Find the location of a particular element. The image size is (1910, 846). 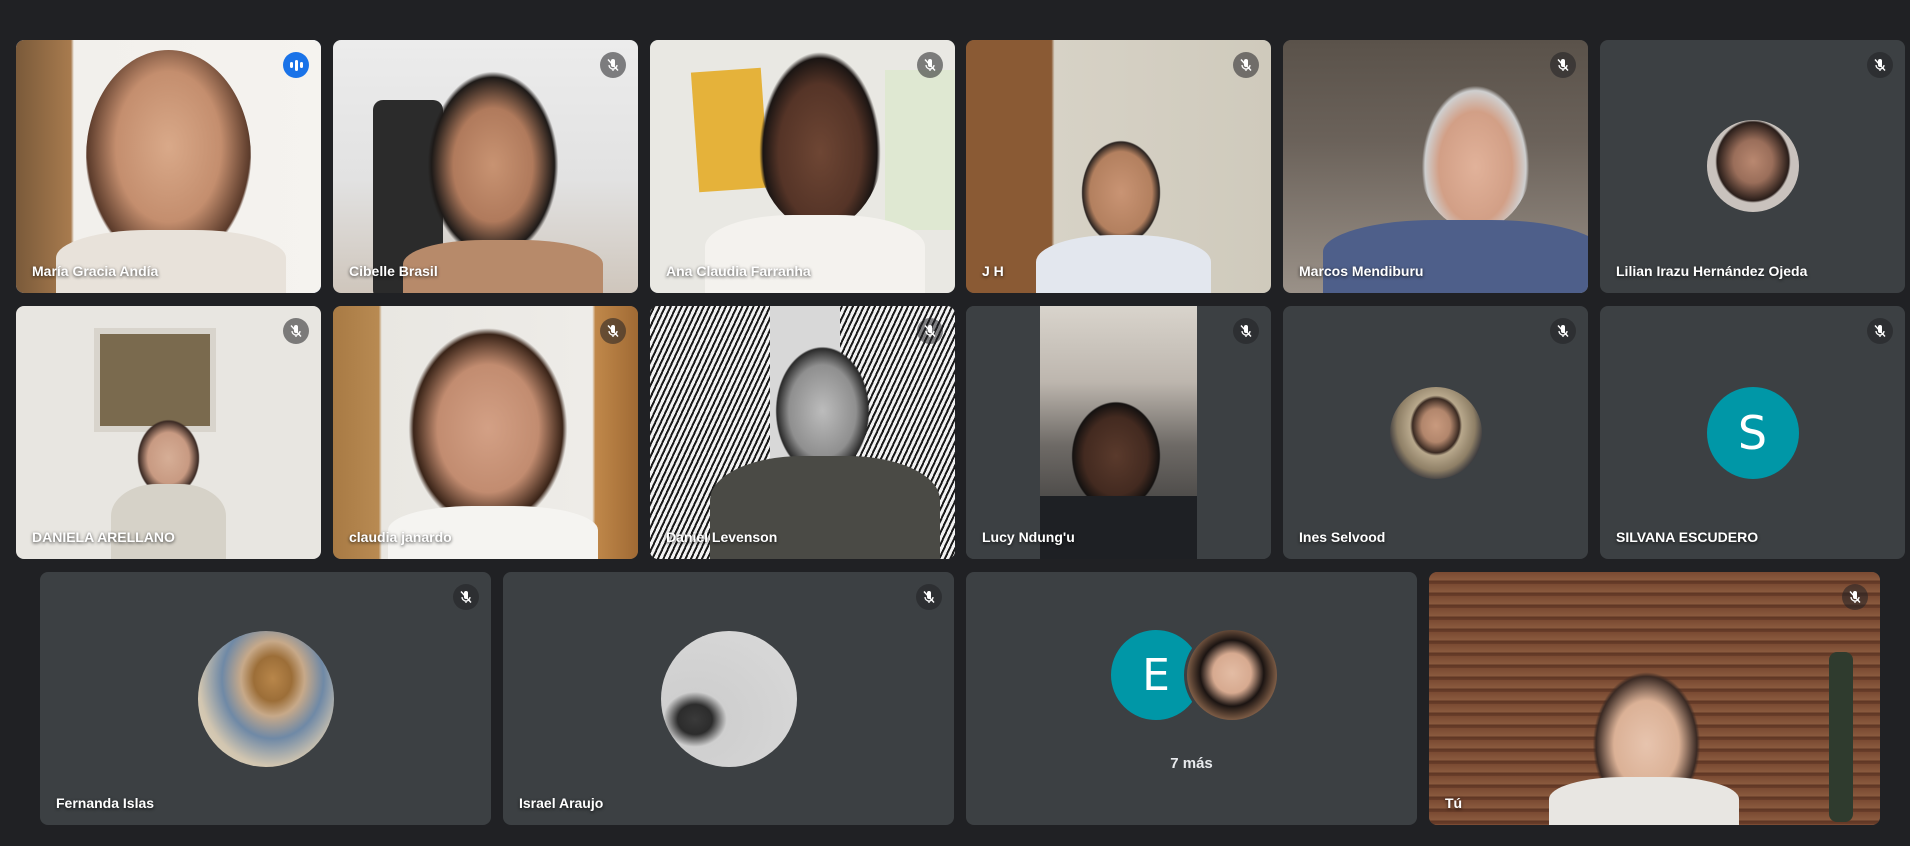

participant-name: Lucy Ndung'u is located at coordinates (1028, 537).